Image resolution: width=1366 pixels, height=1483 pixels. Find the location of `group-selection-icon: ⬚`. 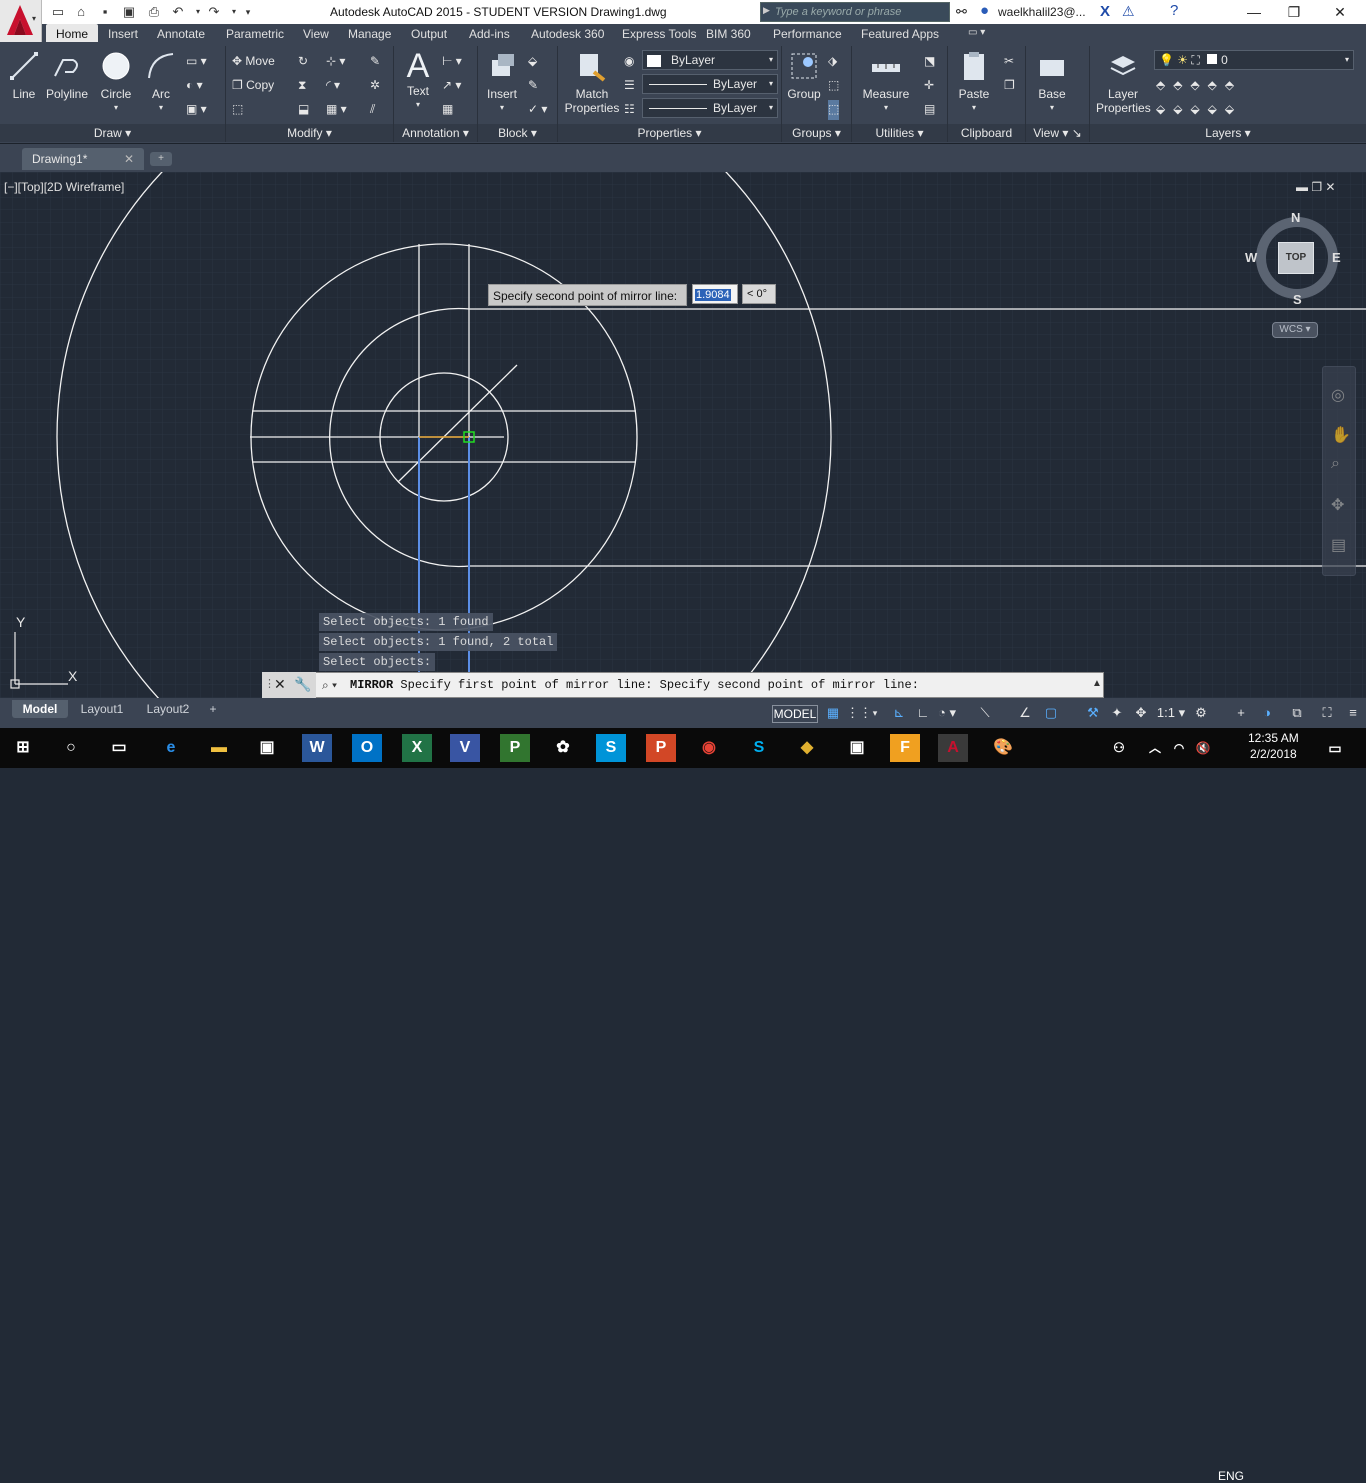

group-selection-icon: ⬚ is located at coordinates (834, 110).